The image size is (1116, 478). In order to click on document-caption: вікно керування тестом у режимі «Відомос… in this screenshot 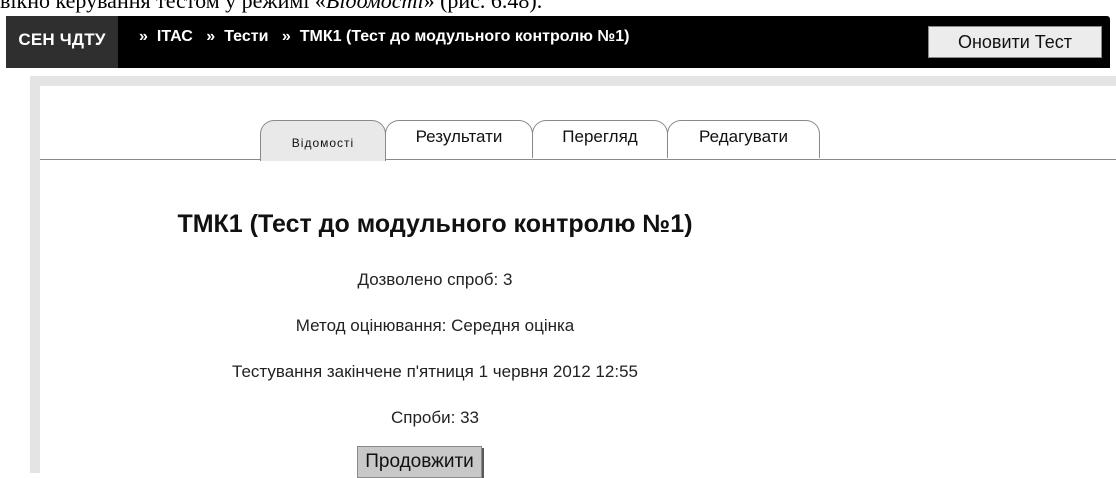, I will do `click(558, 7)`.